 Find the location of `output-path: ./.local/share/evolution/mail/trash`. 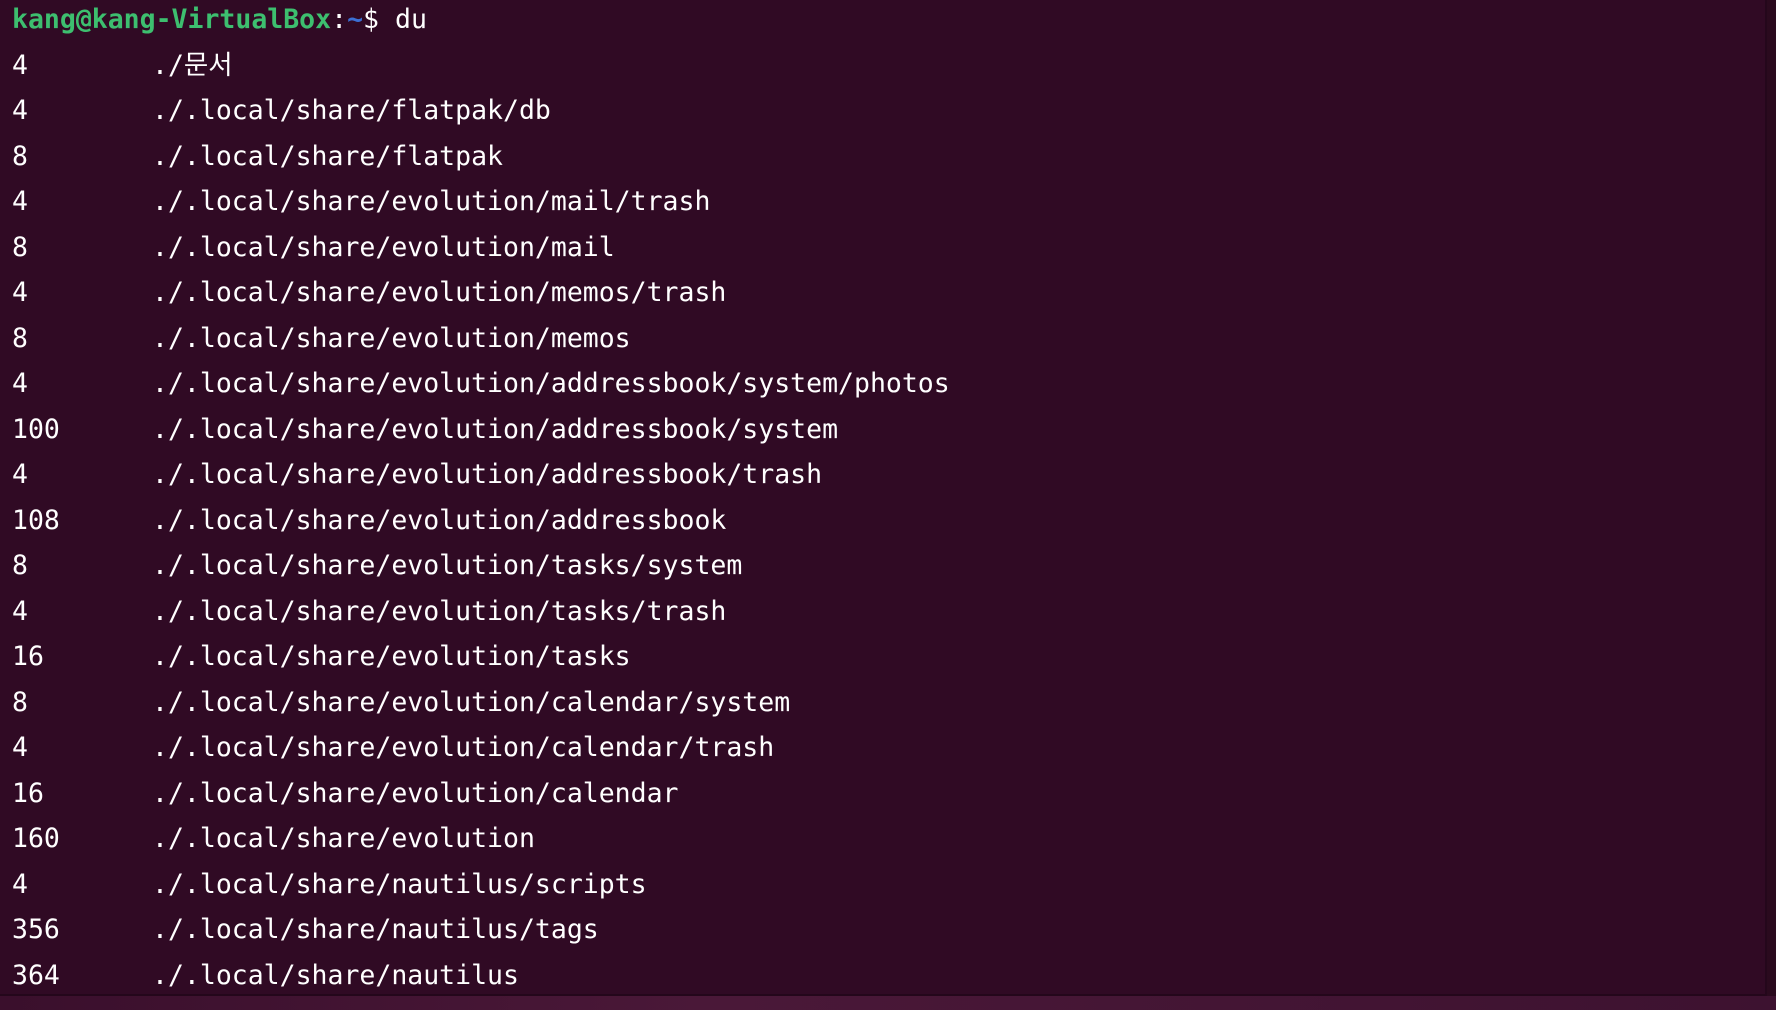

output-path: ./.local/share/evolution/mail/trash is located at coordinates (431, 201).